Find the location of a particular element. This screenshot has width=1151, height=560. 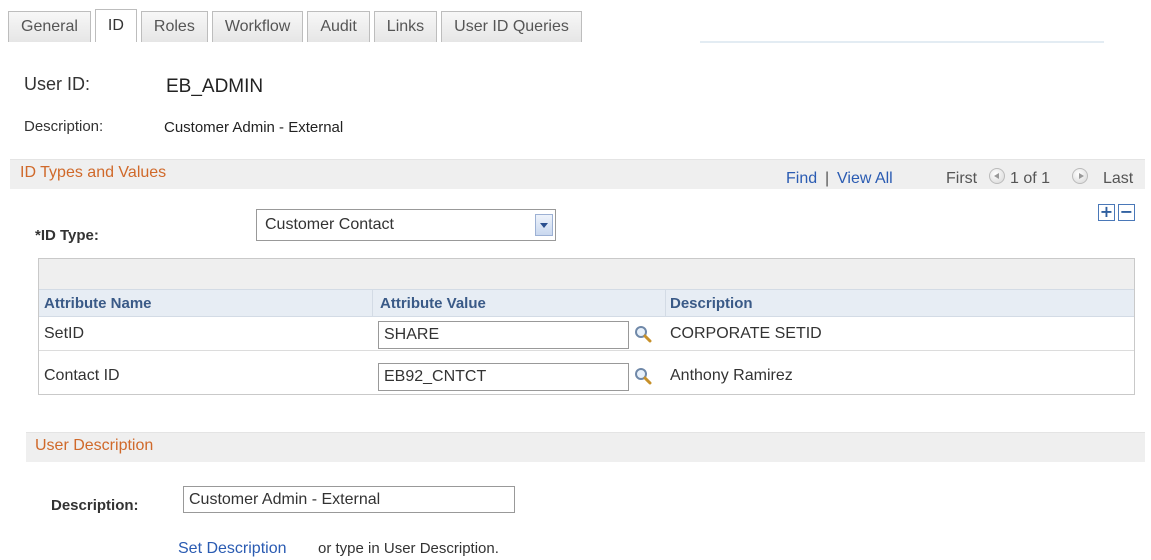

last-label: Last is located at coordinates (1118, 178).